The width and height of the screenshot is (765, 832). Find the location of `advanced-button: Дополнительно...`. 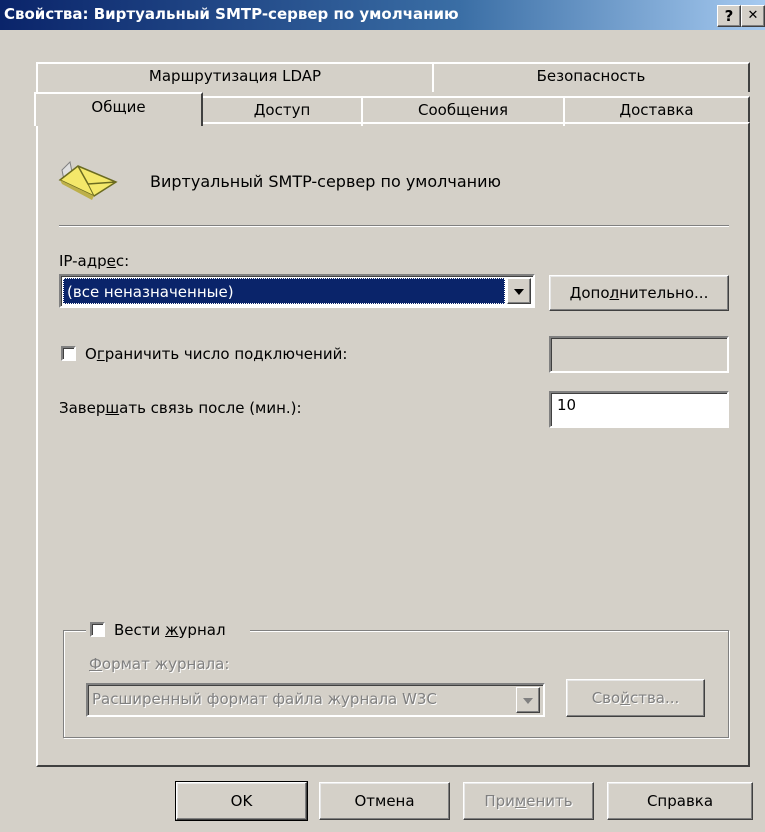

advanced-button: Дополнительно... is located at coordinates (639, 293).